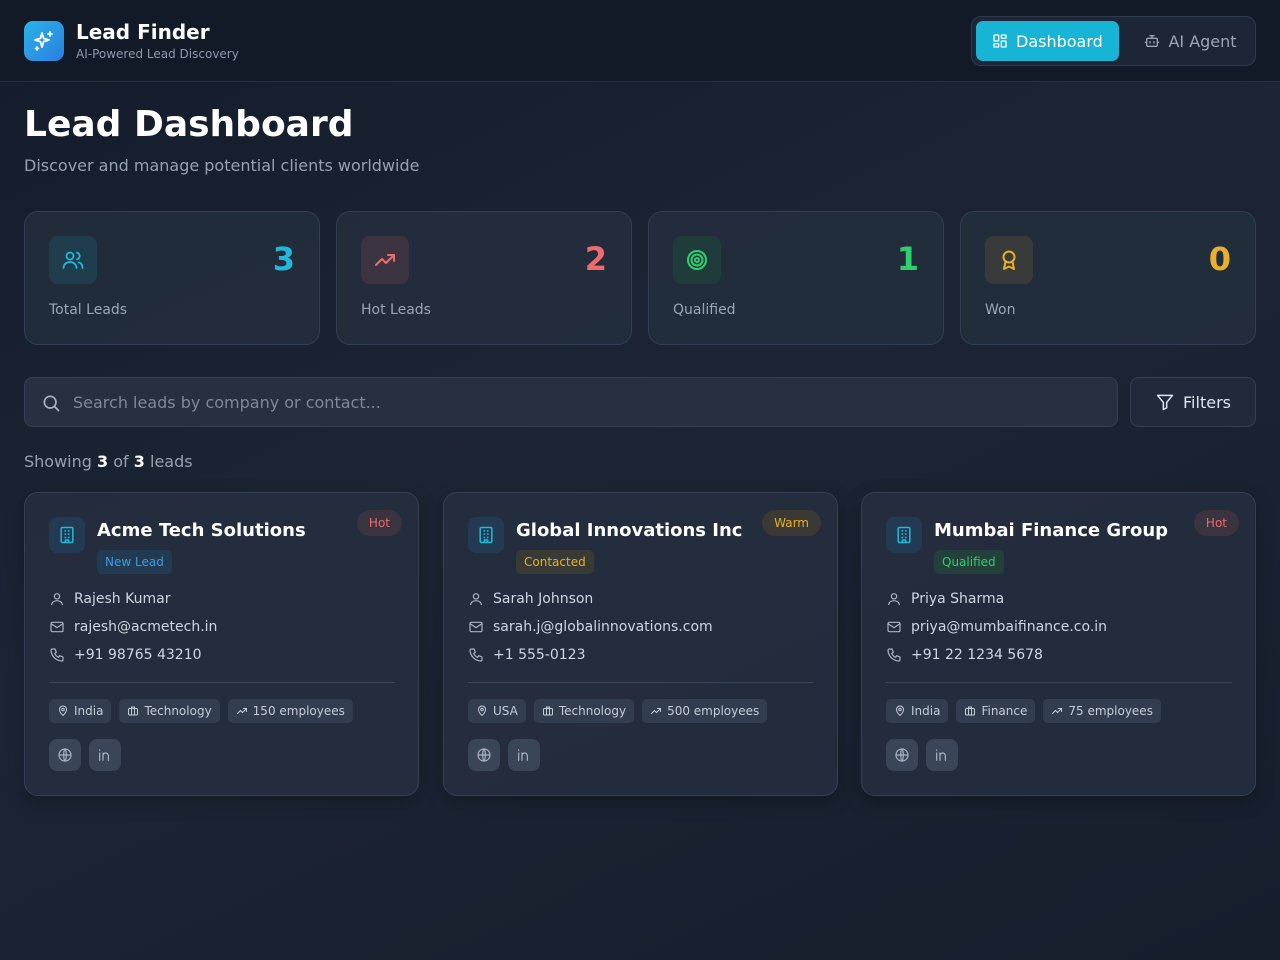 Image resolution: width=1280 pixels, height=960 pixels. What do you see at coordinates (1152, 41) in the screenshot?
I see `bot-icon` at bounding box center [1152, 41].